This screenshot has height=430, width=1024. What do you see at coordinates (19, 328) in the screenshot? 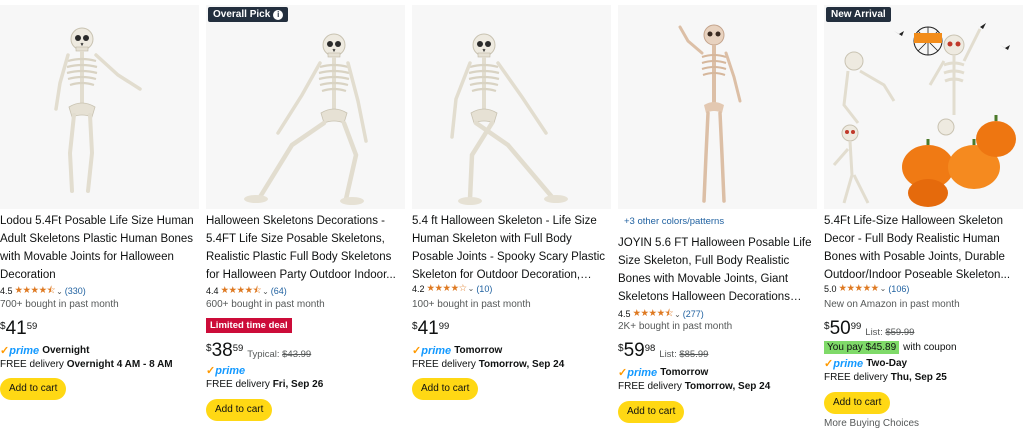
I see `price: $ 41 59` at bounding box center [19, 328].